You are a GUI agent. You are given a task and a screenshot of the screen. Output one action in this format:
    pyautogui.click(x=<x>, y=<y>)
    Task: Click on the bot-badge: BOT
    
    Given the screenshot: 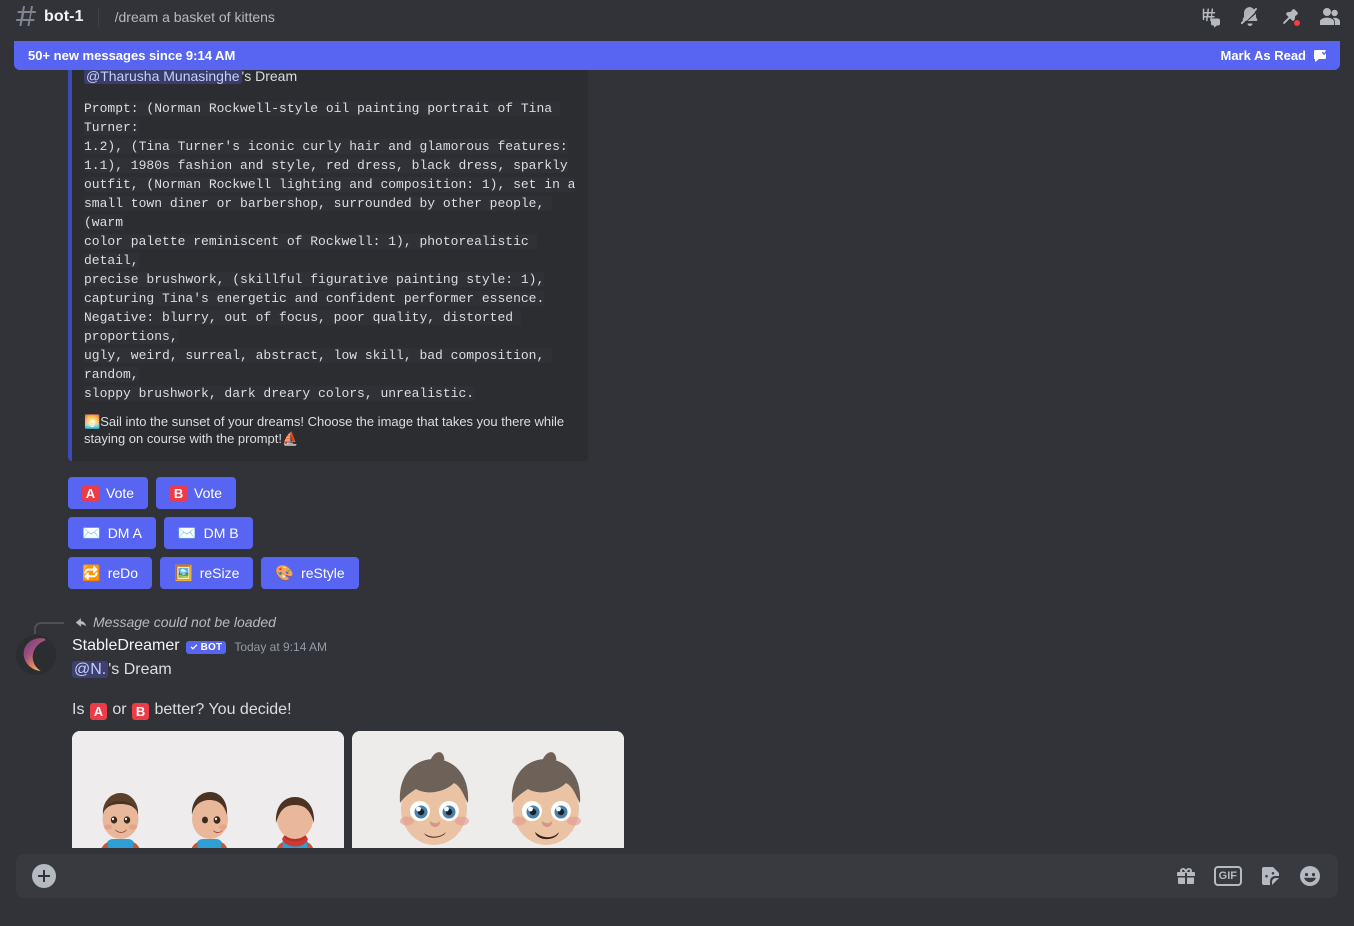 What is the action you would take?
    pyautogui.click(x=206, y=647)
    